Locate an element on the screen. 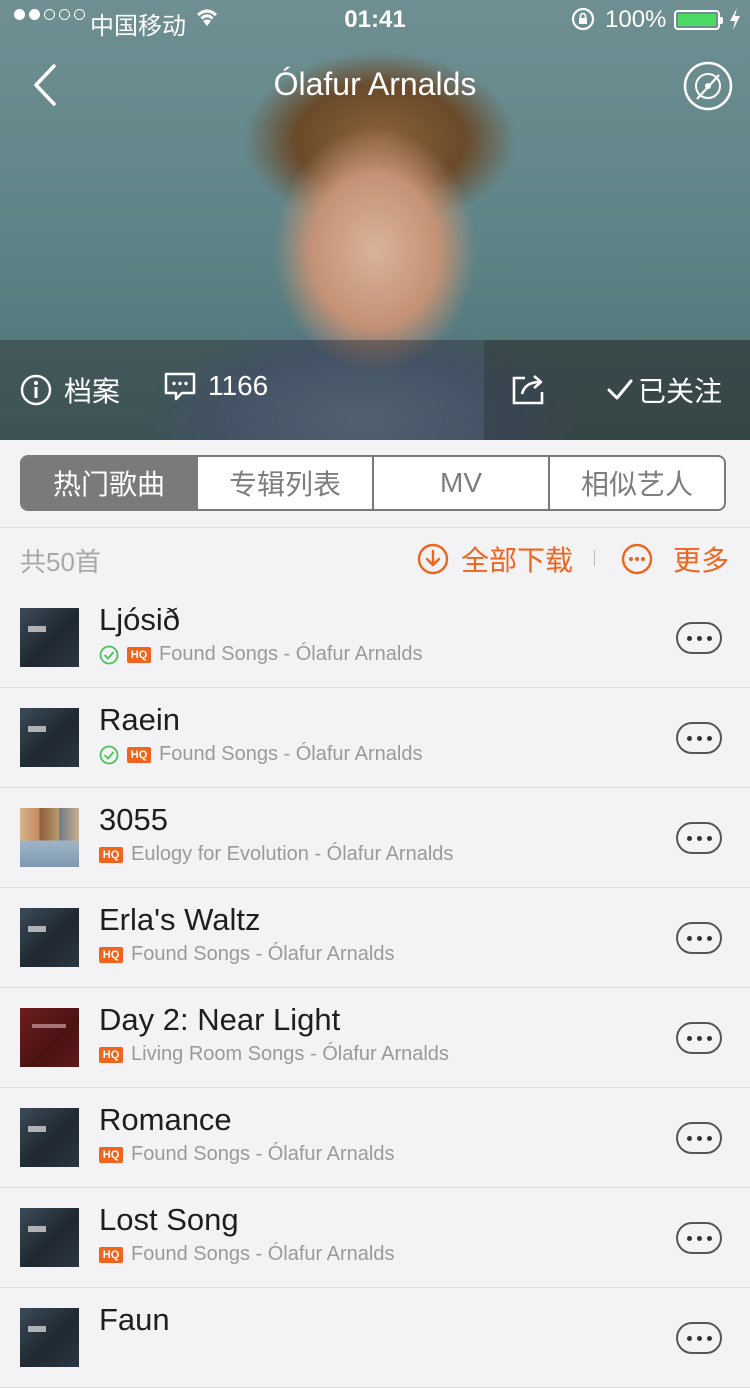  follow-label: 已关注 is located at coordinates (680, 391).